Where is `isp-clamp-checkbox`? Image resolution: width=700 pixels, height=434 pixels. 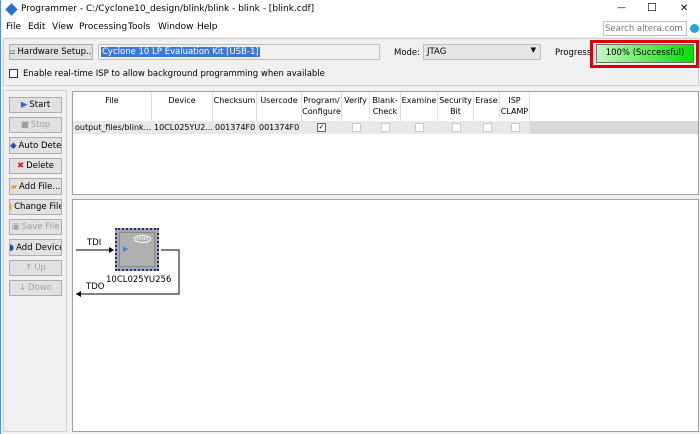
isp-clamp-checkbox is located at coordinates (515, 127).